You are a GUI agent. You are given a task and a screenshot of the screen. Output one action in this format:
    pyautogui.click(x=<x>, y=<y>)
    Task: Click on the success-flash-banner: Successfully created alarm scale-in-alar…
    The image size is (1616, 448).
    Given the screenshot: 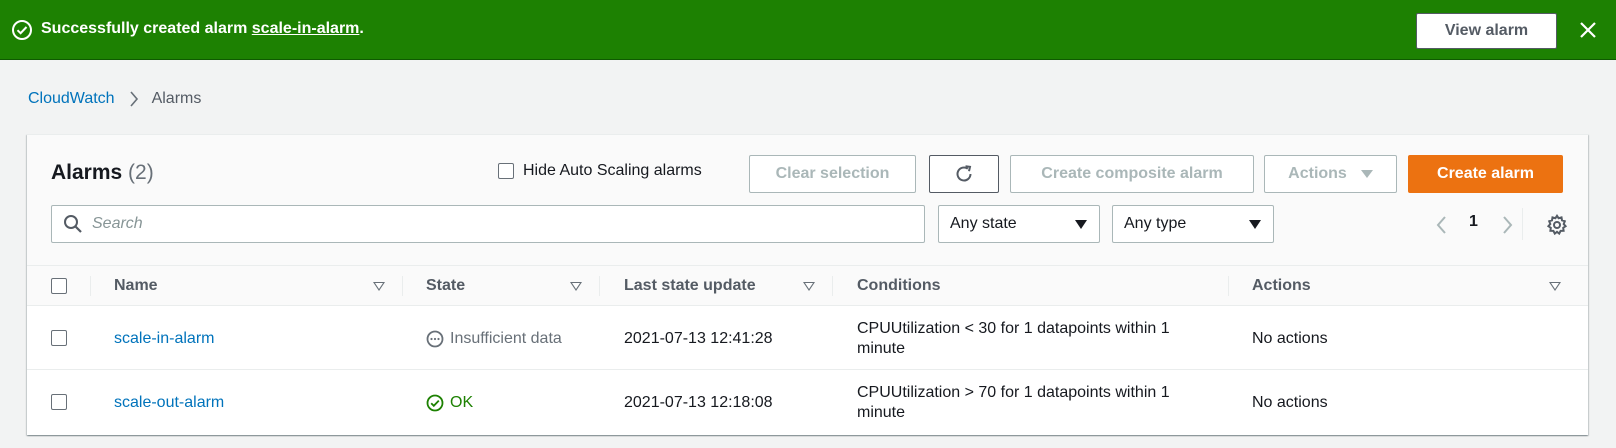 What is the action you would take?
    pyautogui.click(x=808, y=30)
    